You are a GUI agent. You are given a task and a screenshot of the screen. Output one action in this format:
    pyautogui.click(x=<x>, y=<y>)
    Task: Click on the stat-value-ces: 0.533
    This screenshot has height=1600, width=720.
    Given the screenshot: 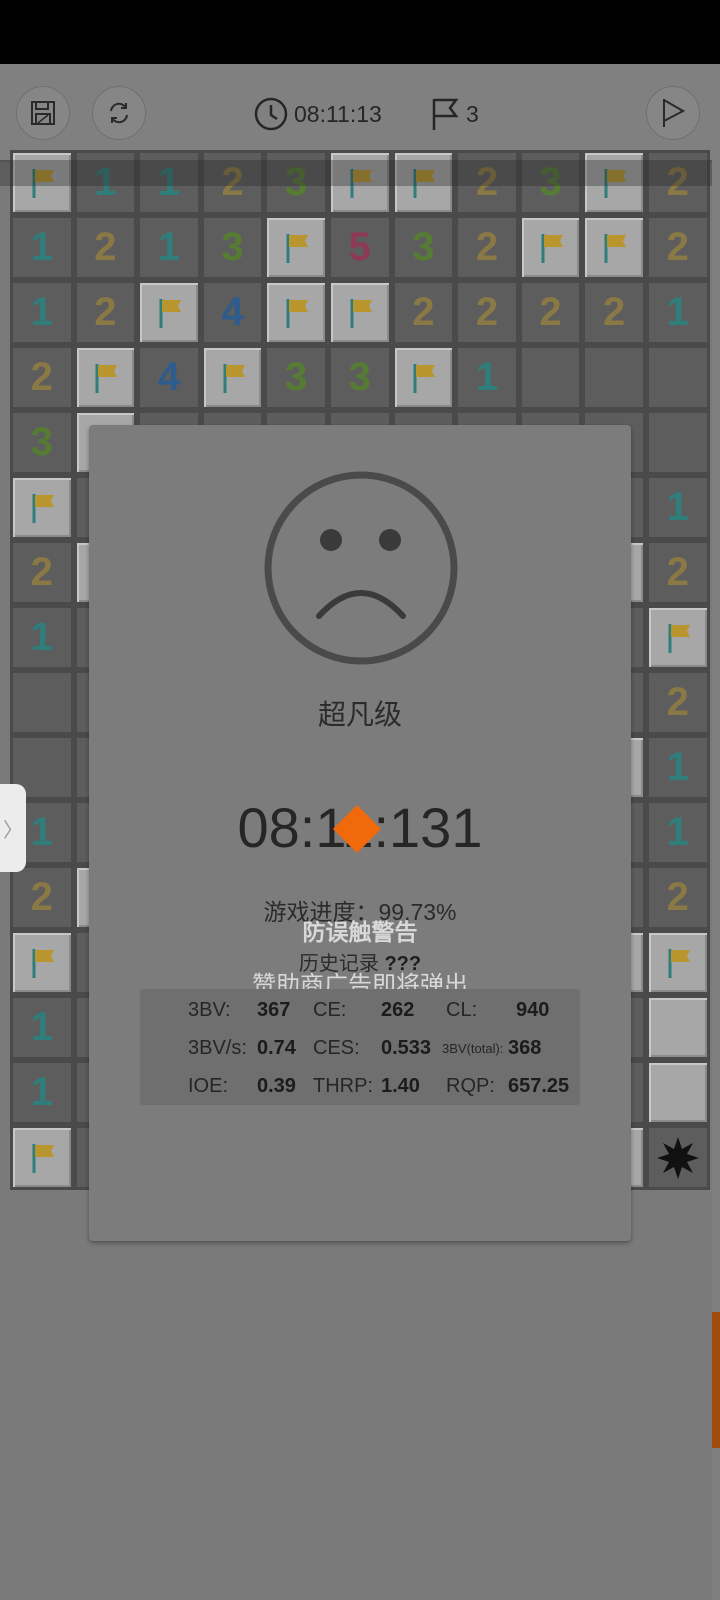 What is the action you would take?
    pyautogui.click(x=406, y=1048)
    